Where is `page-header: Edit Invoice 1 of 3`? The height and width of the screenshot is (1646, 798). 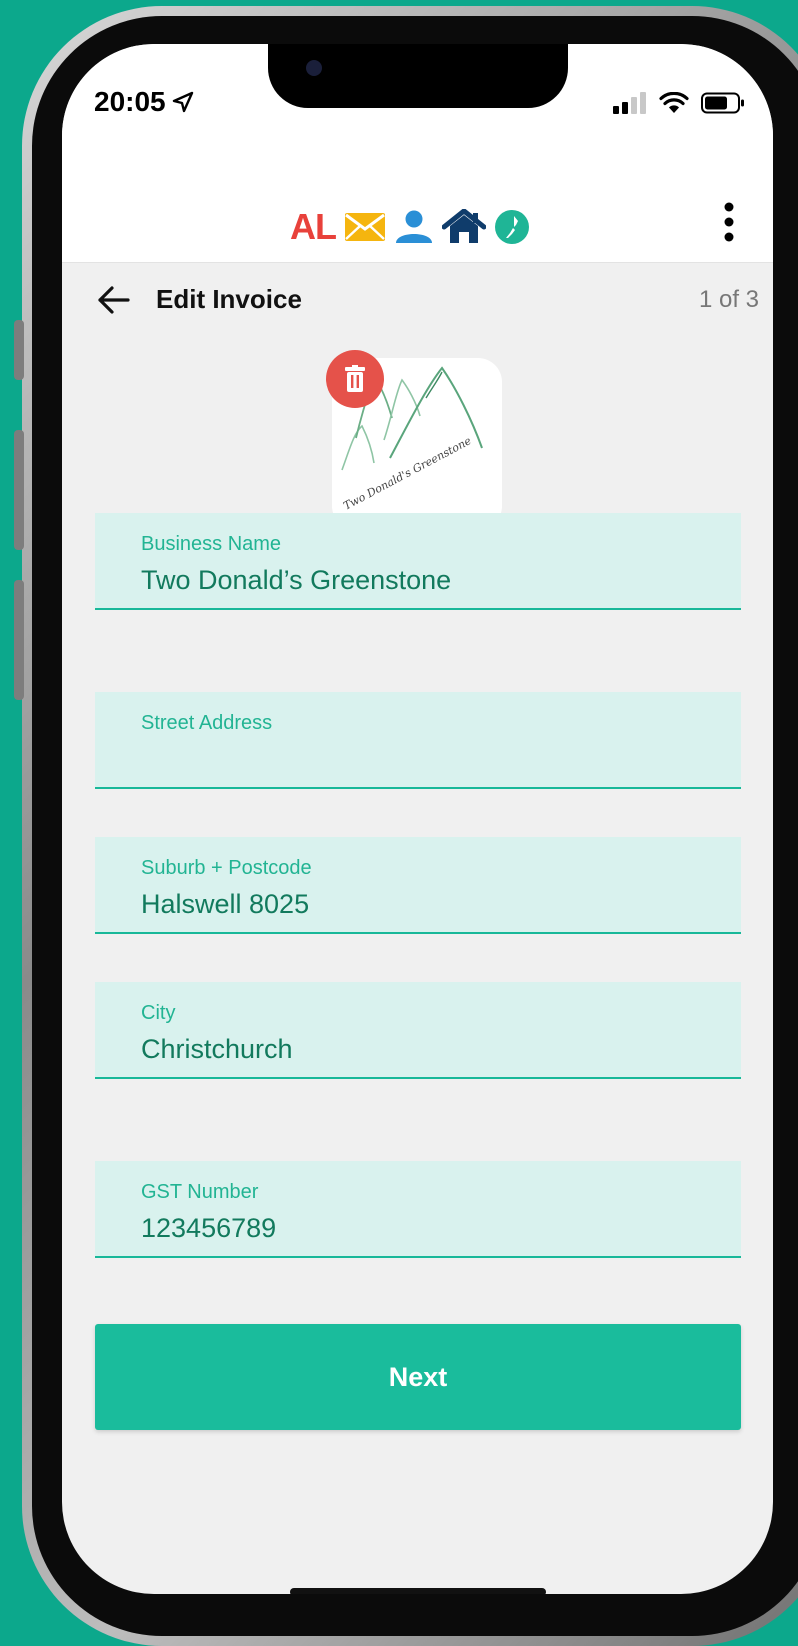 page-header: Edit Invoice 1 of 3 is located at coordinates (417, 302).